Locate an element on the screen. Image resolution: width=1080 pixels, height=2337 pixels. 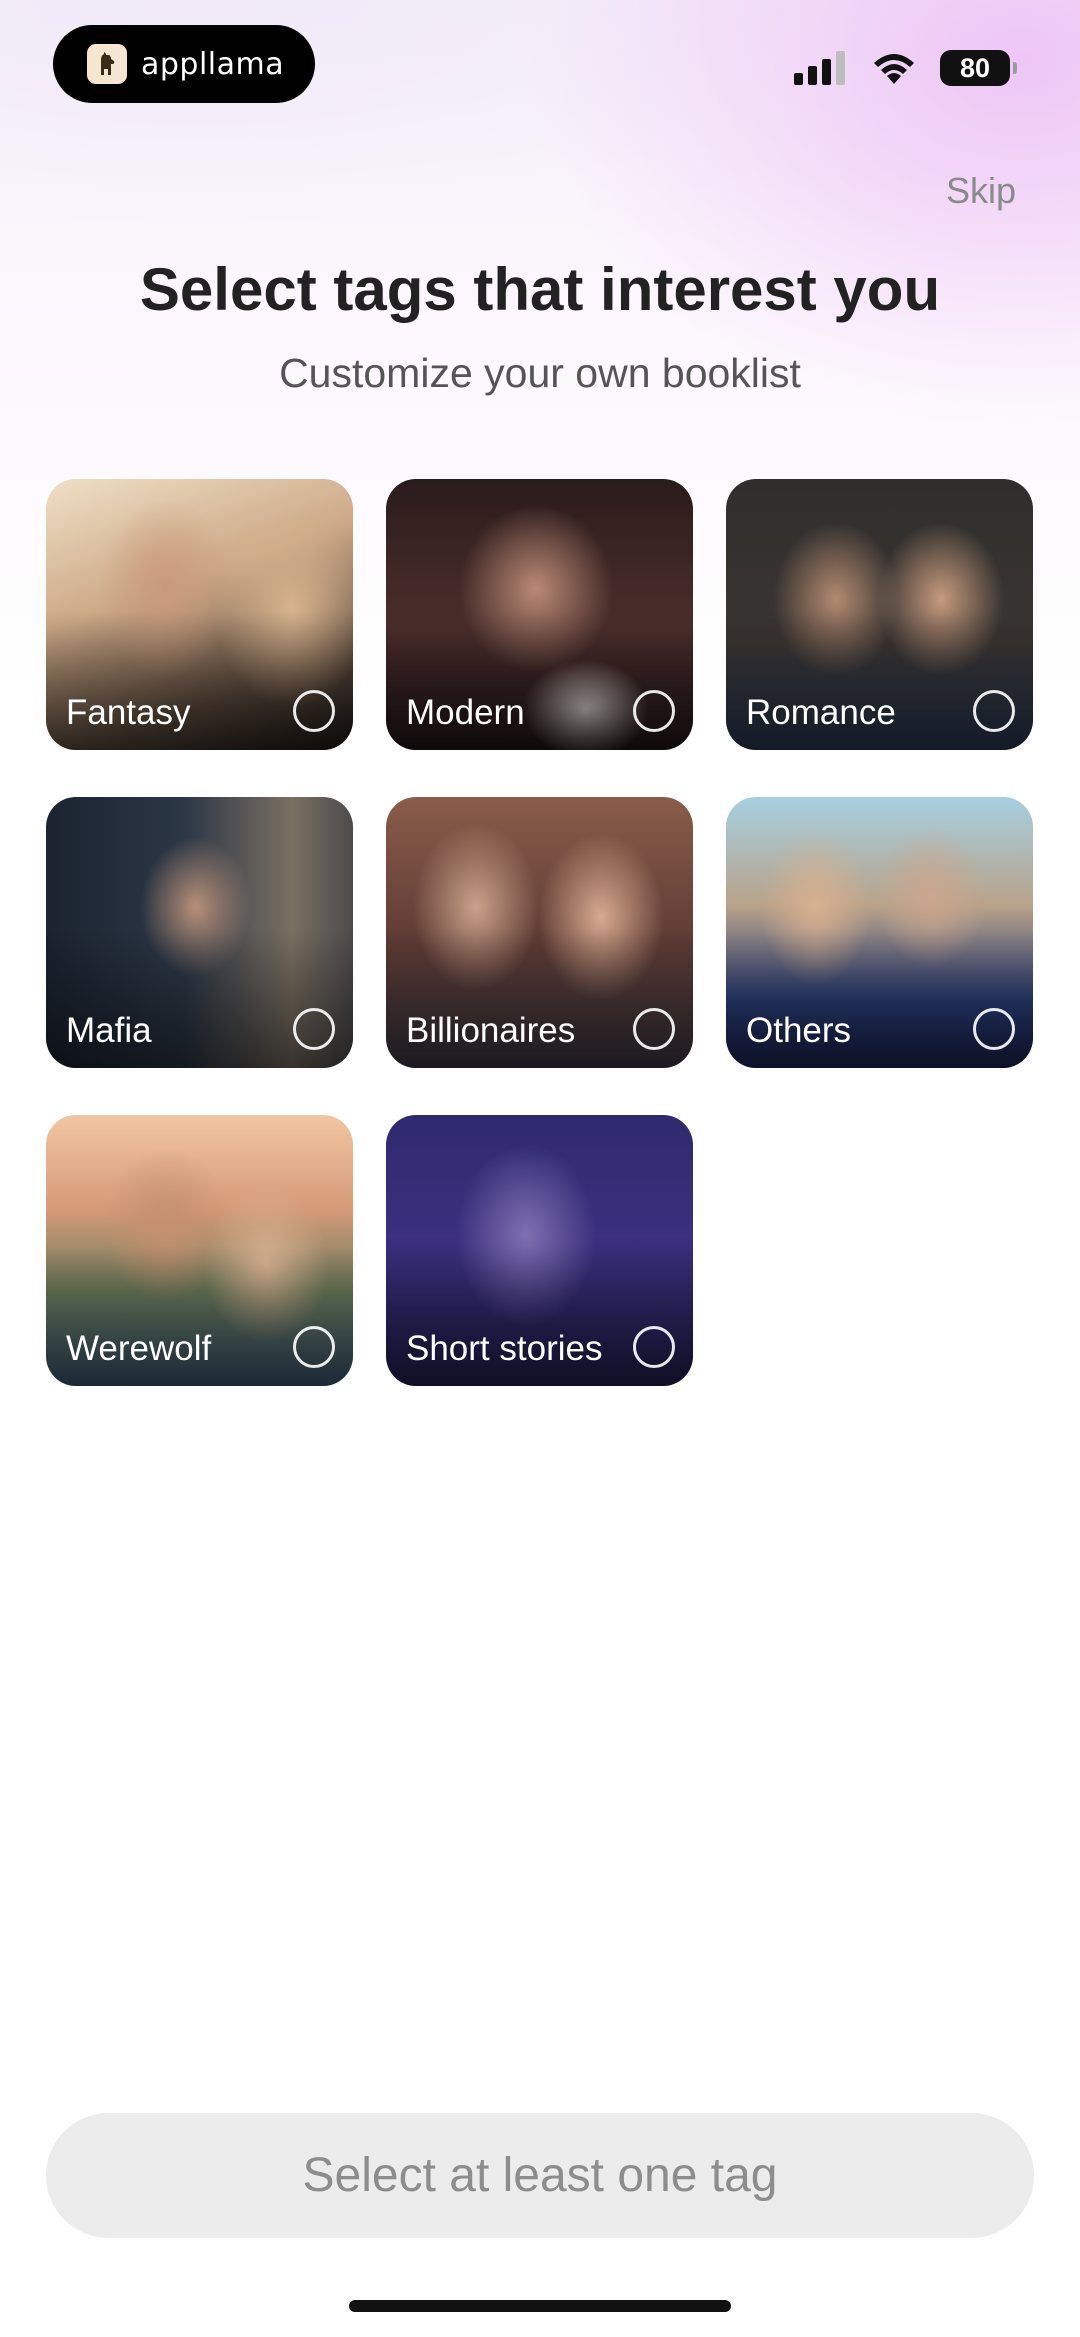
tag-card-fantasy: Fantasy is located at coordinates (199, 614).